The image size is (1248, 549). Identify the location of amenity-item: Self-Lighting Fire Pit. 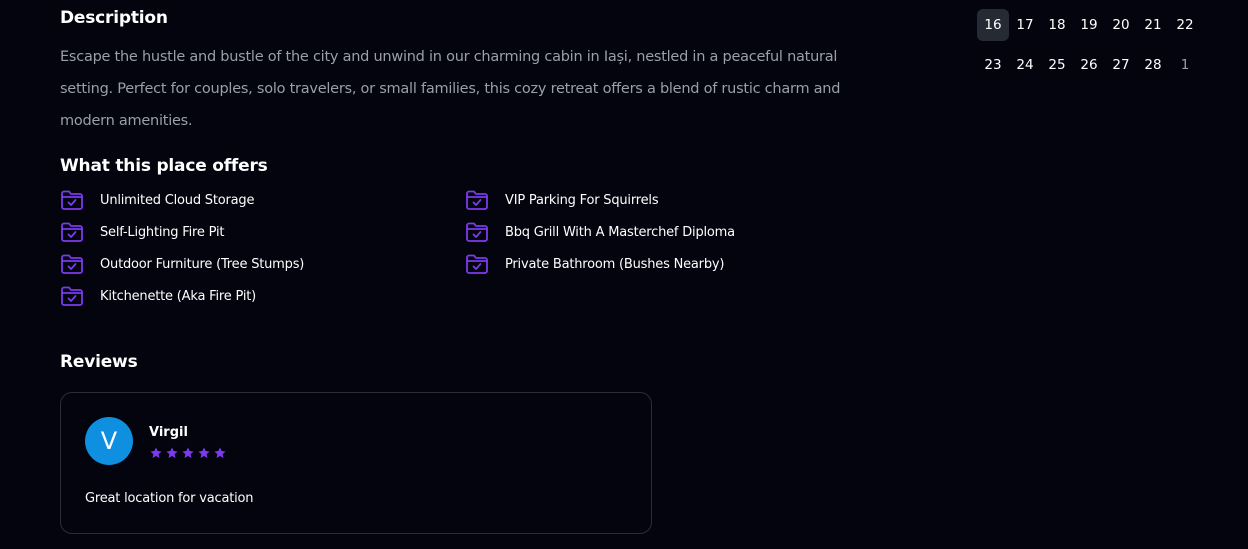
(142, 232).